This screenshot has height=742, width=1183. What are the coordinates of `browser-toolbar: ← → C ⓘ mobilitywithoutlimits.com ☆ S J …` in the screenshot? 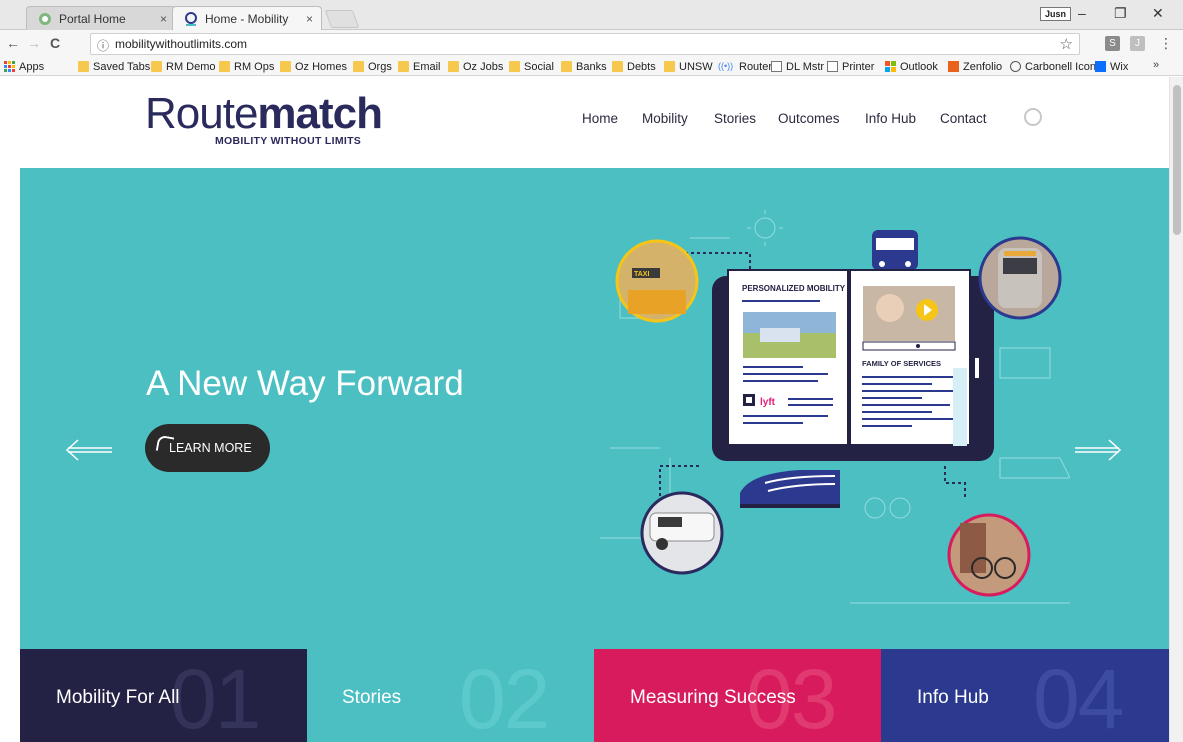 It's located at (591, 44).